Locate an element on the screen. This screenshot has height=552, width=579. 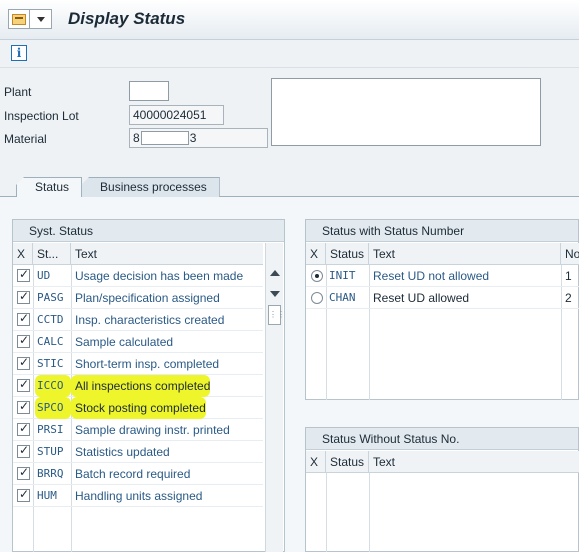
status-text: Statistics updated is located at coordinates (122, 452).